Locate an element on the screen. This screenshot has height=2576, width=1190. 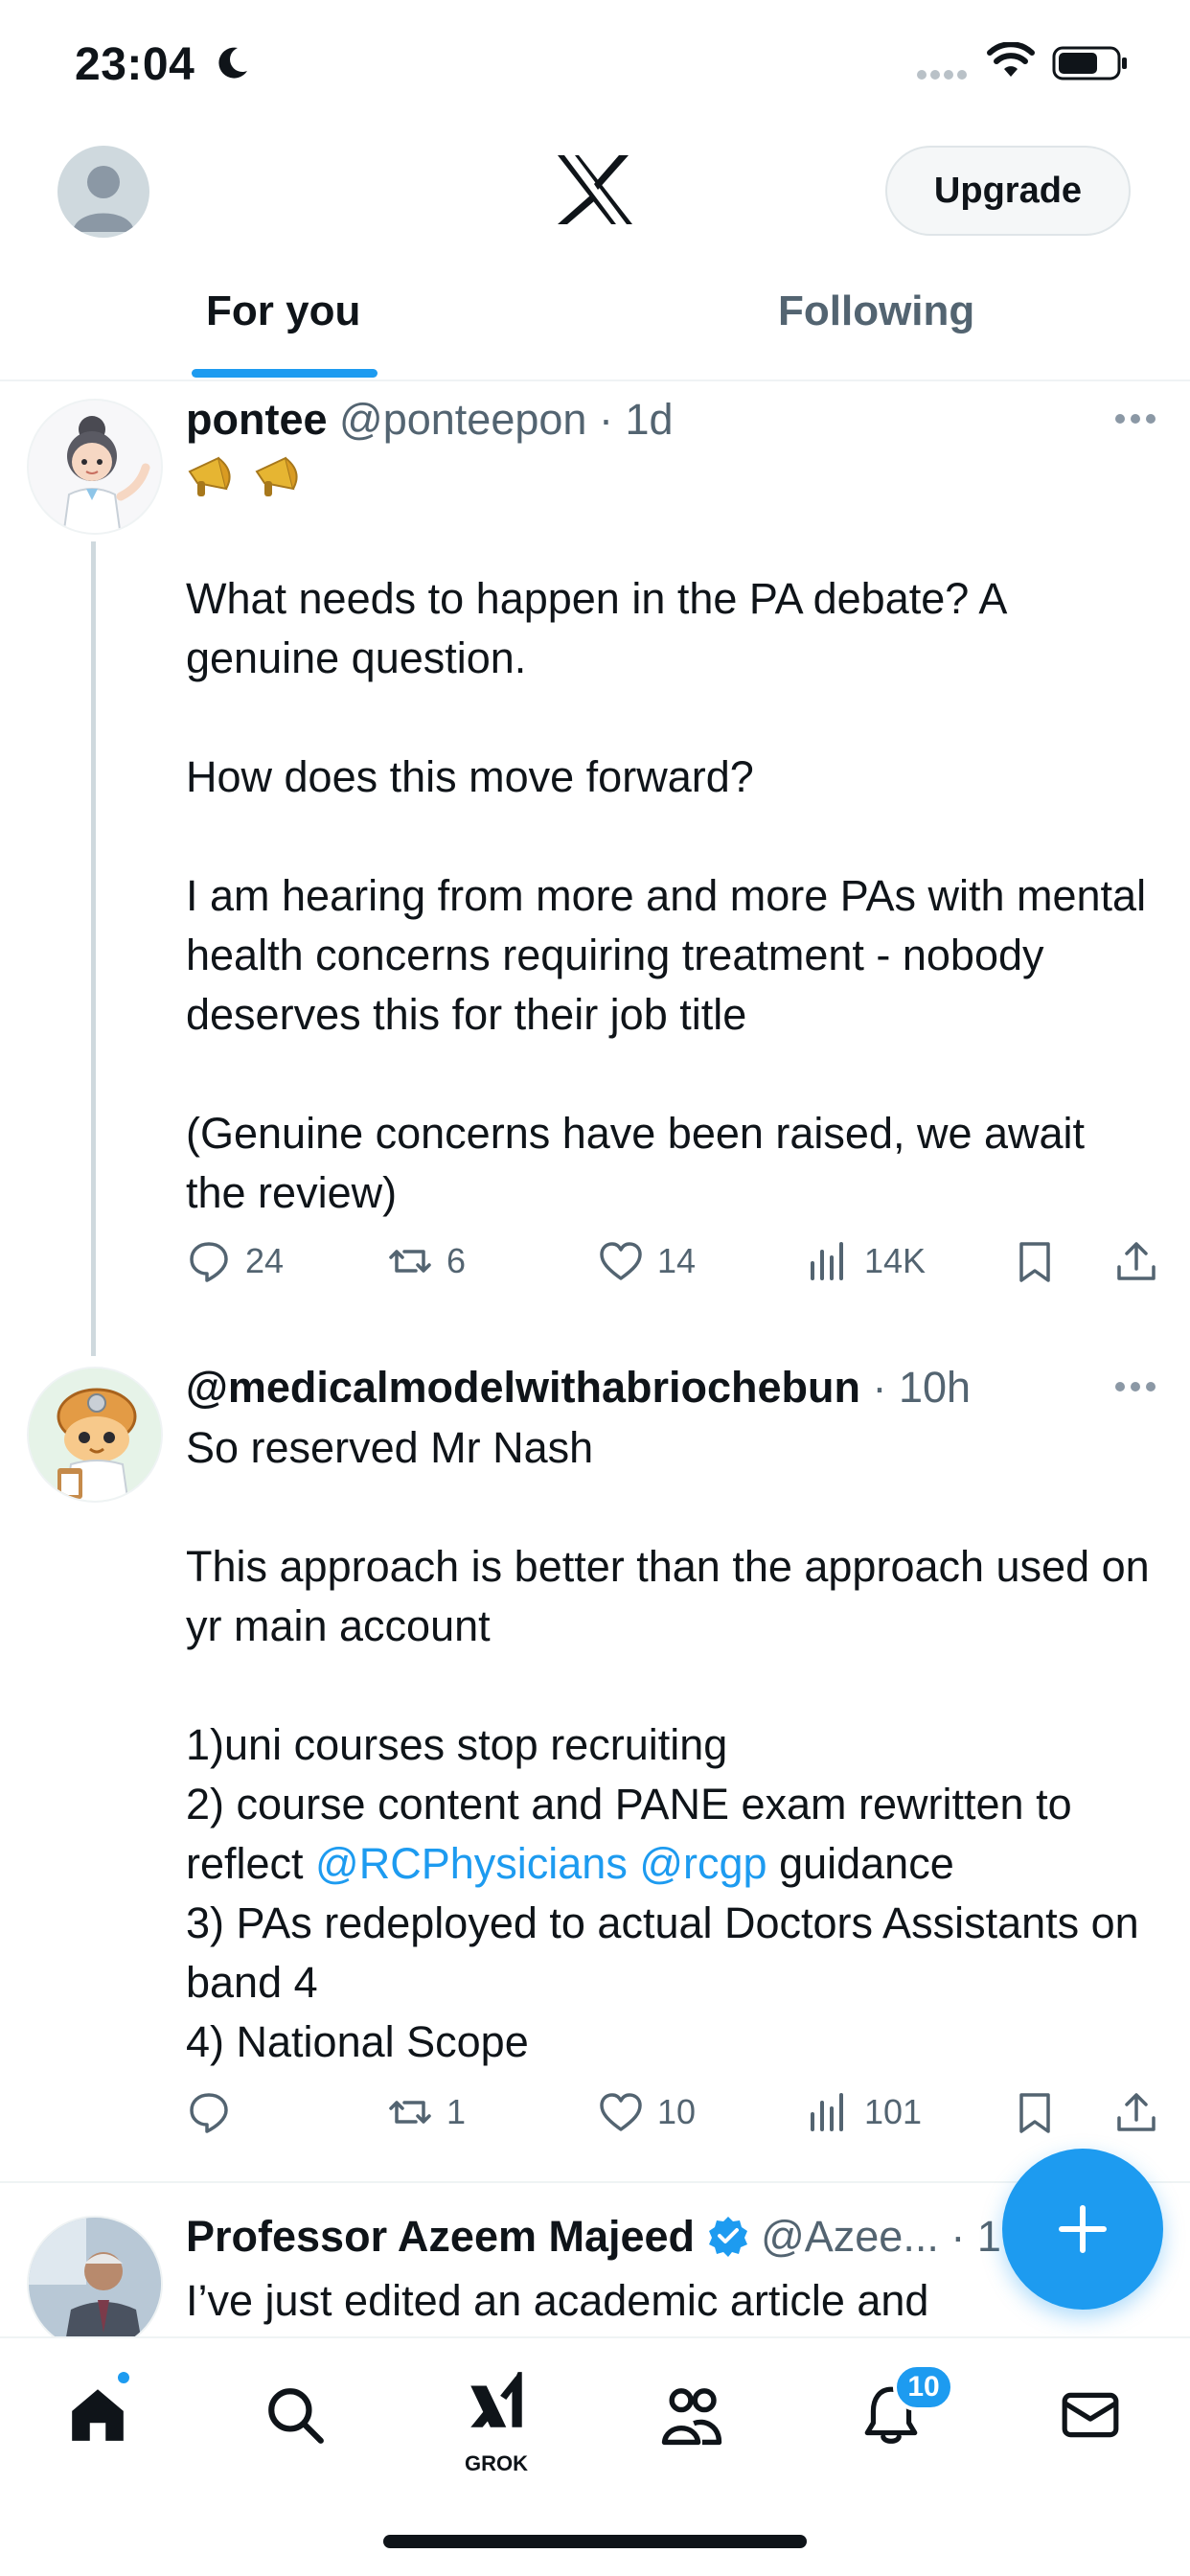
brioche-doctor-avatar-illustration is located at coordinates (95, 1434).